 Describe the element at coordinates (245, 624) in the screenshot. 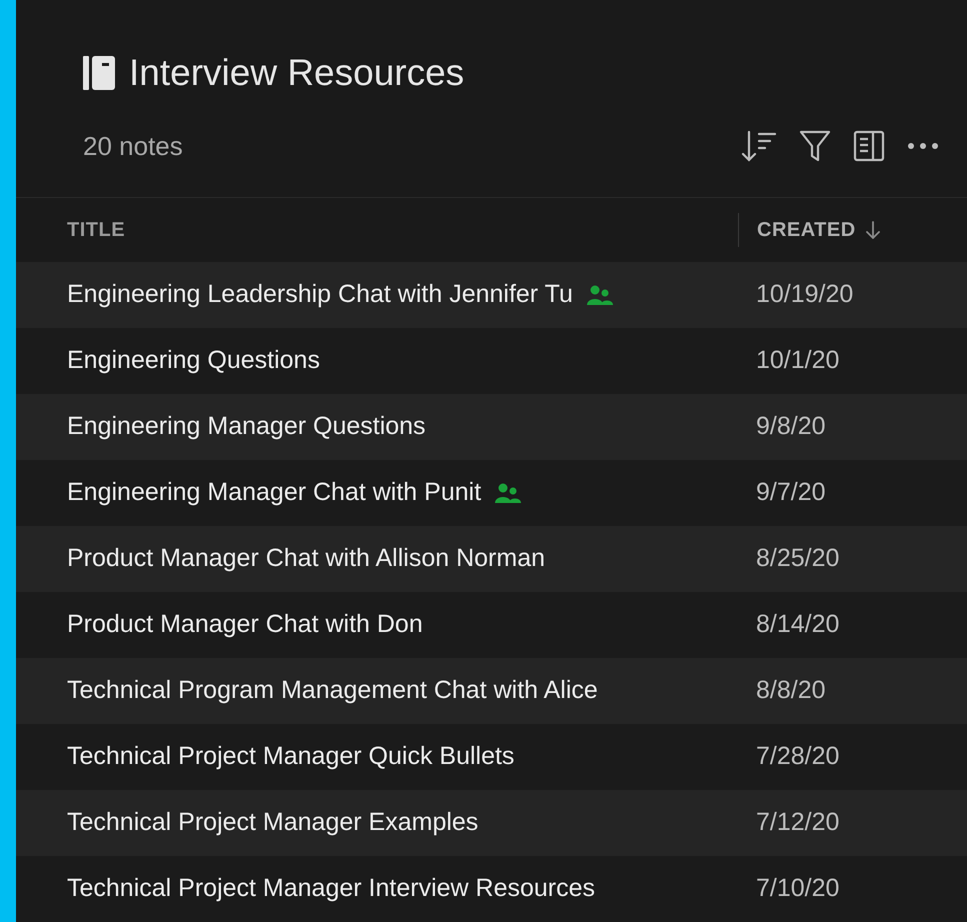

I see `note-title: Product Manager Chat with Don` at that location.